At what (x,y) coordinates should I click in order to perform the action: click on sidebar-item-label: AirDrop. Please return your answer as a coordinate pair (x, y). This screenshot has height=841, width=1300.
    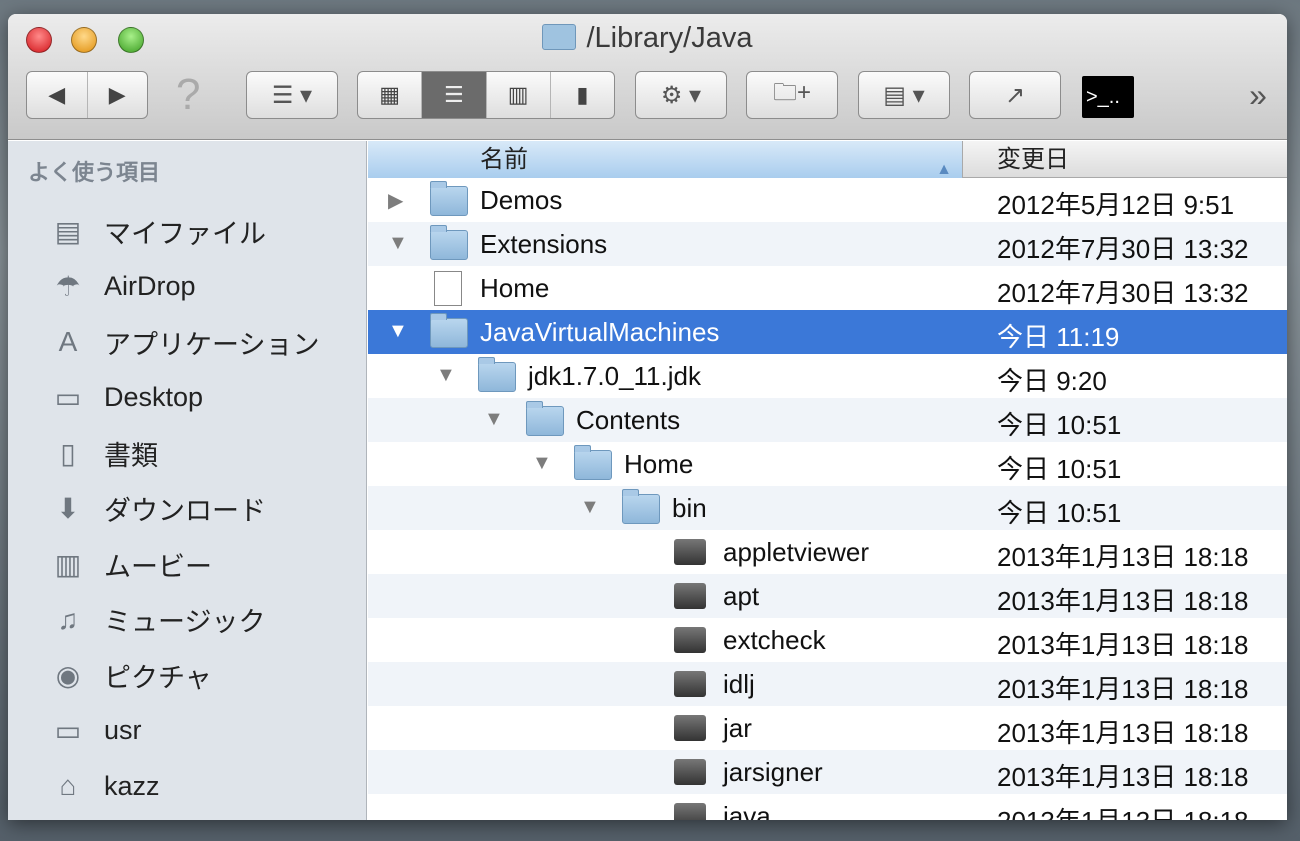
    Looking at the image, I should click on (150, 286).